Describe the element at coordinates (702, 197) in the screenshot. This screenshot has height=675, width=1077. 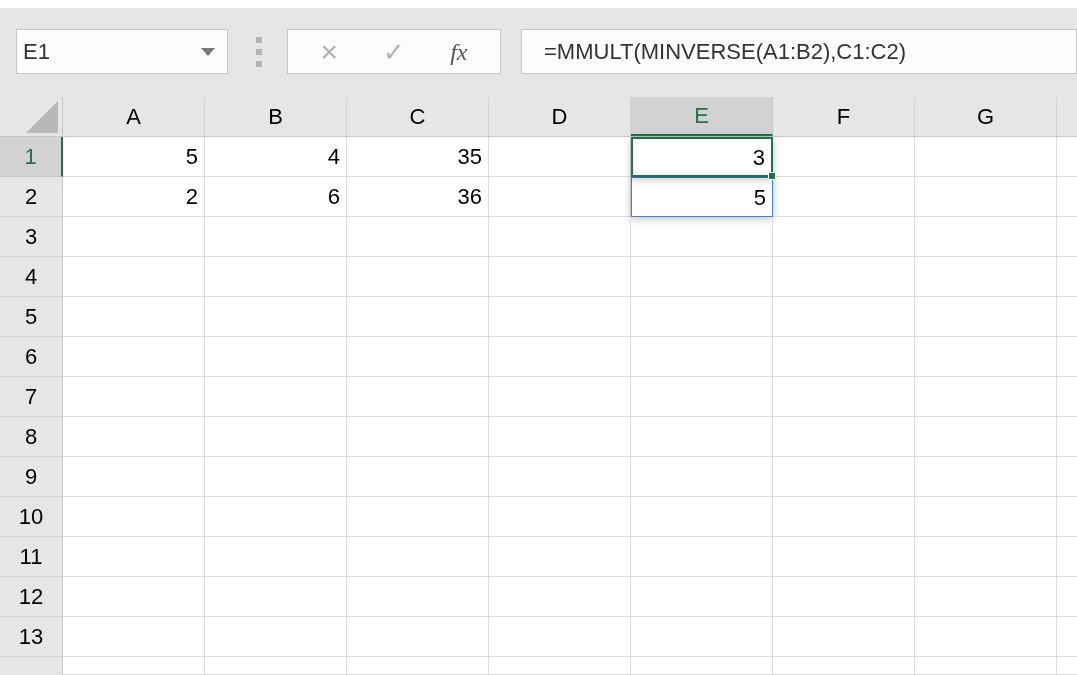
I see `table-cell: 5` at that location.